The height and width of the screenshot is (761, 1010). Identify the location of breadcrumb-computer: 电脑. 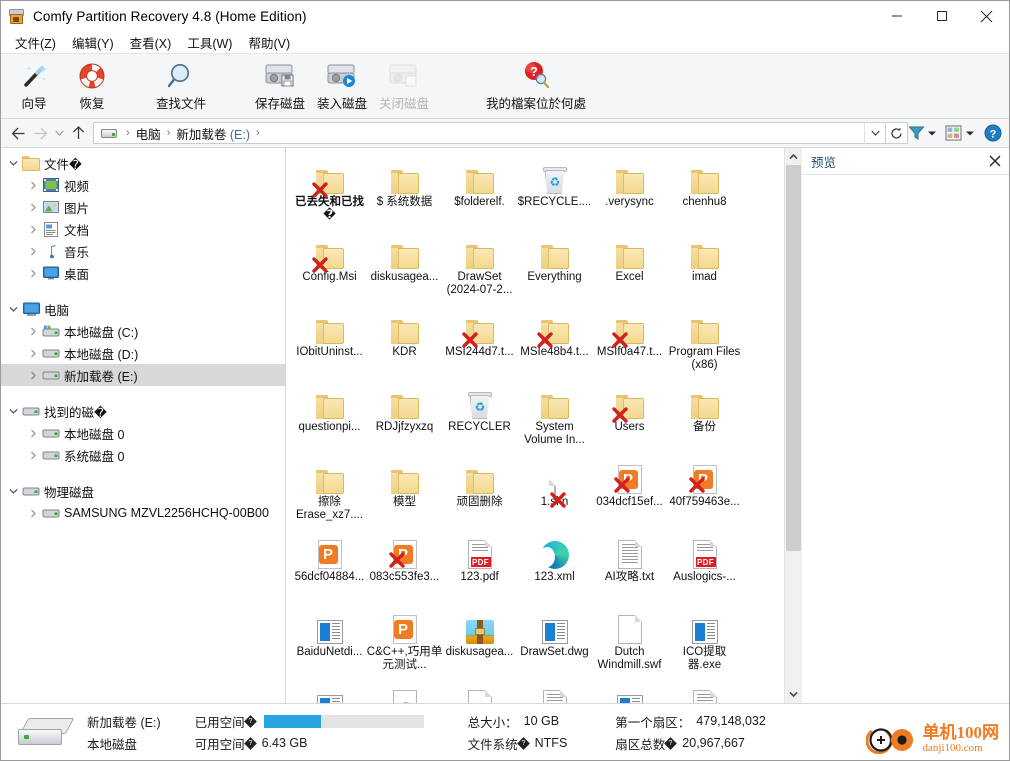
(148, 133).